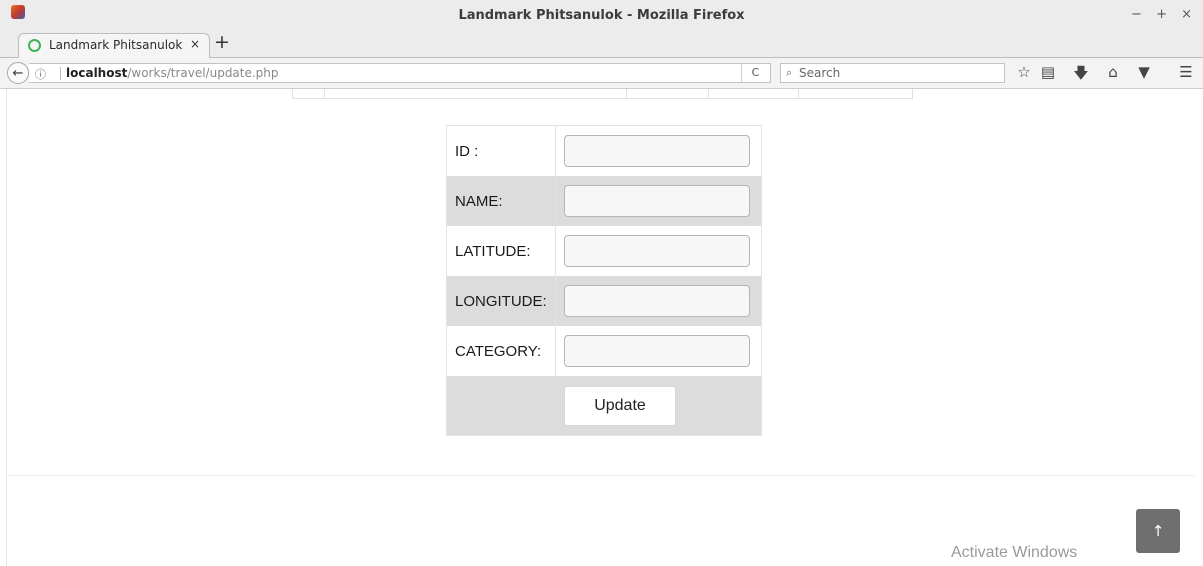 This screenshot has width=1203, height=566. What do you see at coordinates (501, 351) in the screenshot?
I see `category-label: CATEGORY:` at bounding box center [501, 351].